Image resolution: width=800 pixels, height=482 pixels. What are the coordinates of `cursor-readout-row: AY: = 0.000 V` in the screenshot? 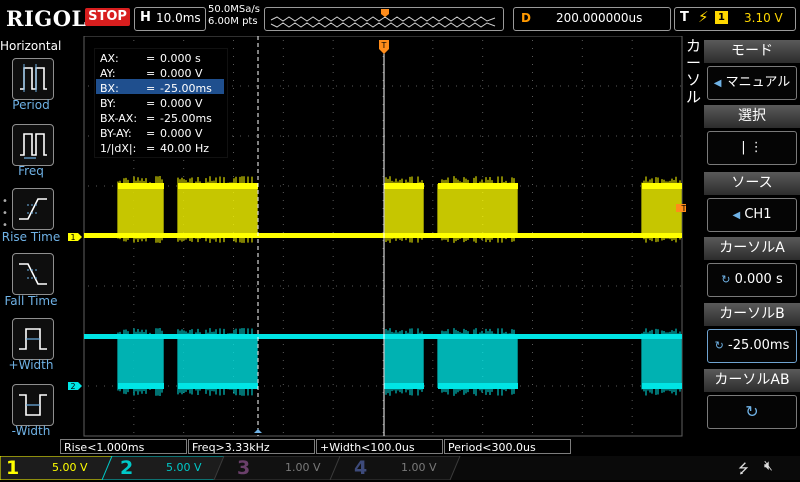 It's located at (151, 74).